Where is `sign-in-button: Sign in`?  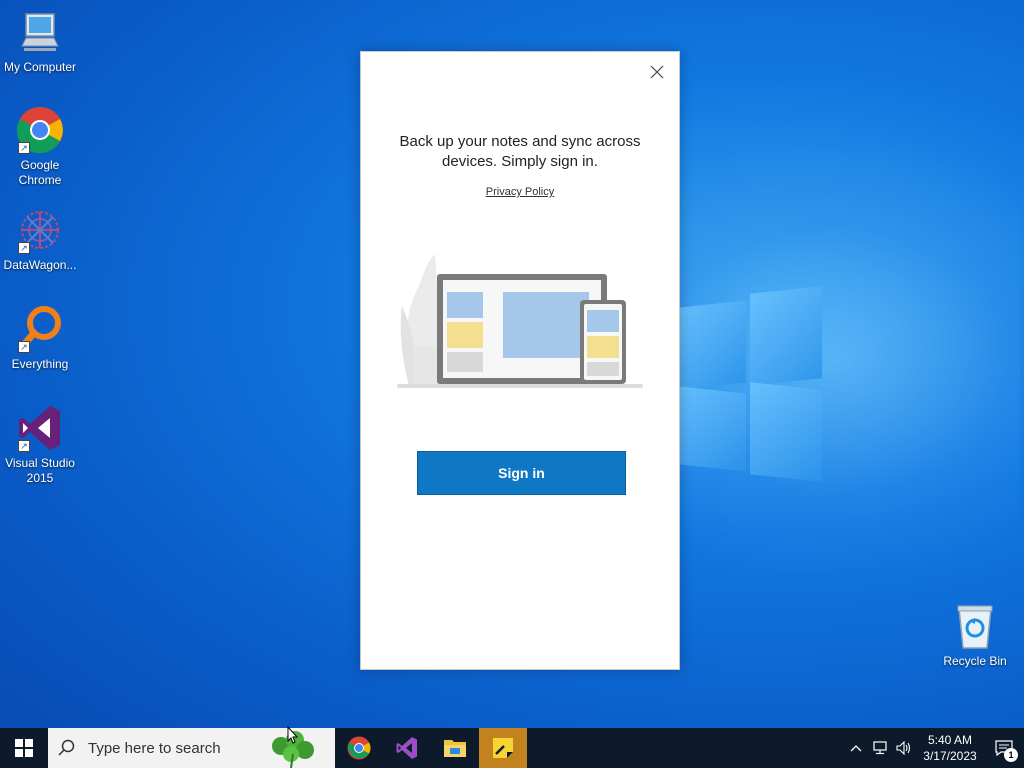
sign-in-button: Sign in is located at coordinates (521, 473).